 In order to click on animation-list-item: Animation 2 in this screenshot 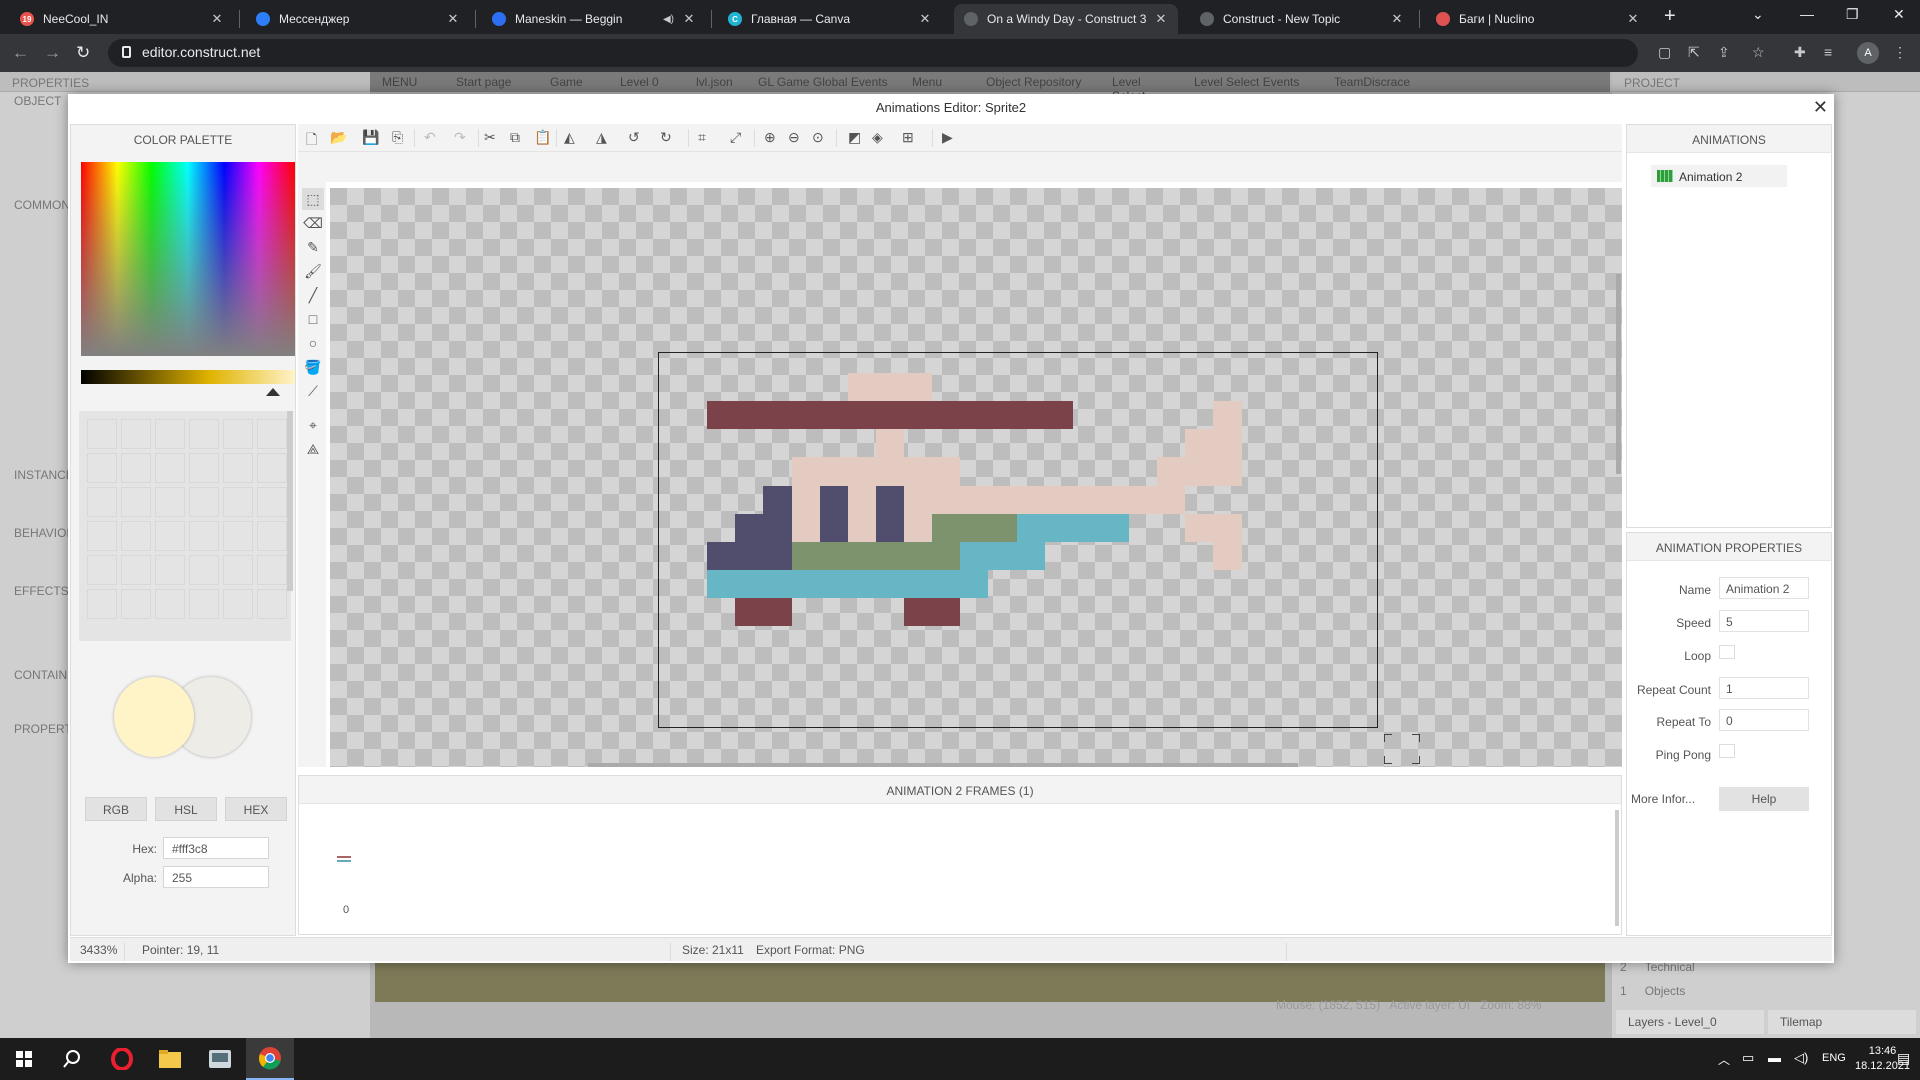, I will do `click(1719, 176)`.